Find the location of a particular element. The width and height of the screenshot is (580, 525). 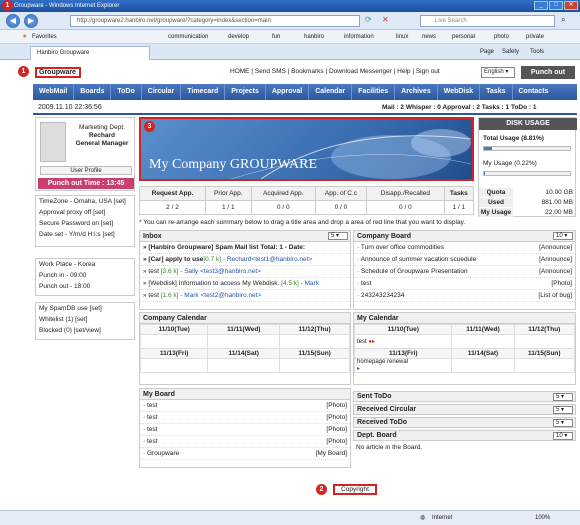

calendar-day: 11/14(Sat) is located at coordinates (483, 353).